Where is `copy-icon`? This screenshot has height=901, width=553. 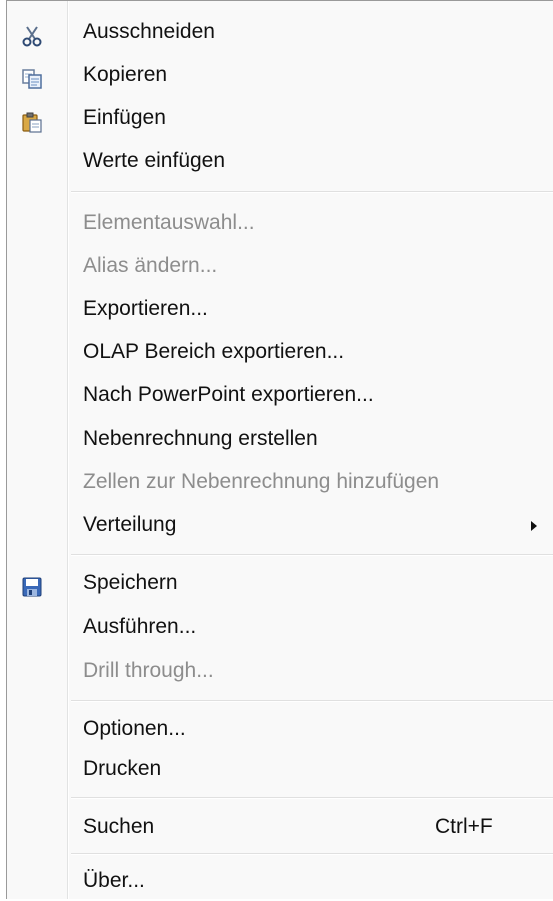 copy-icon is located at coordinates (32, 76).